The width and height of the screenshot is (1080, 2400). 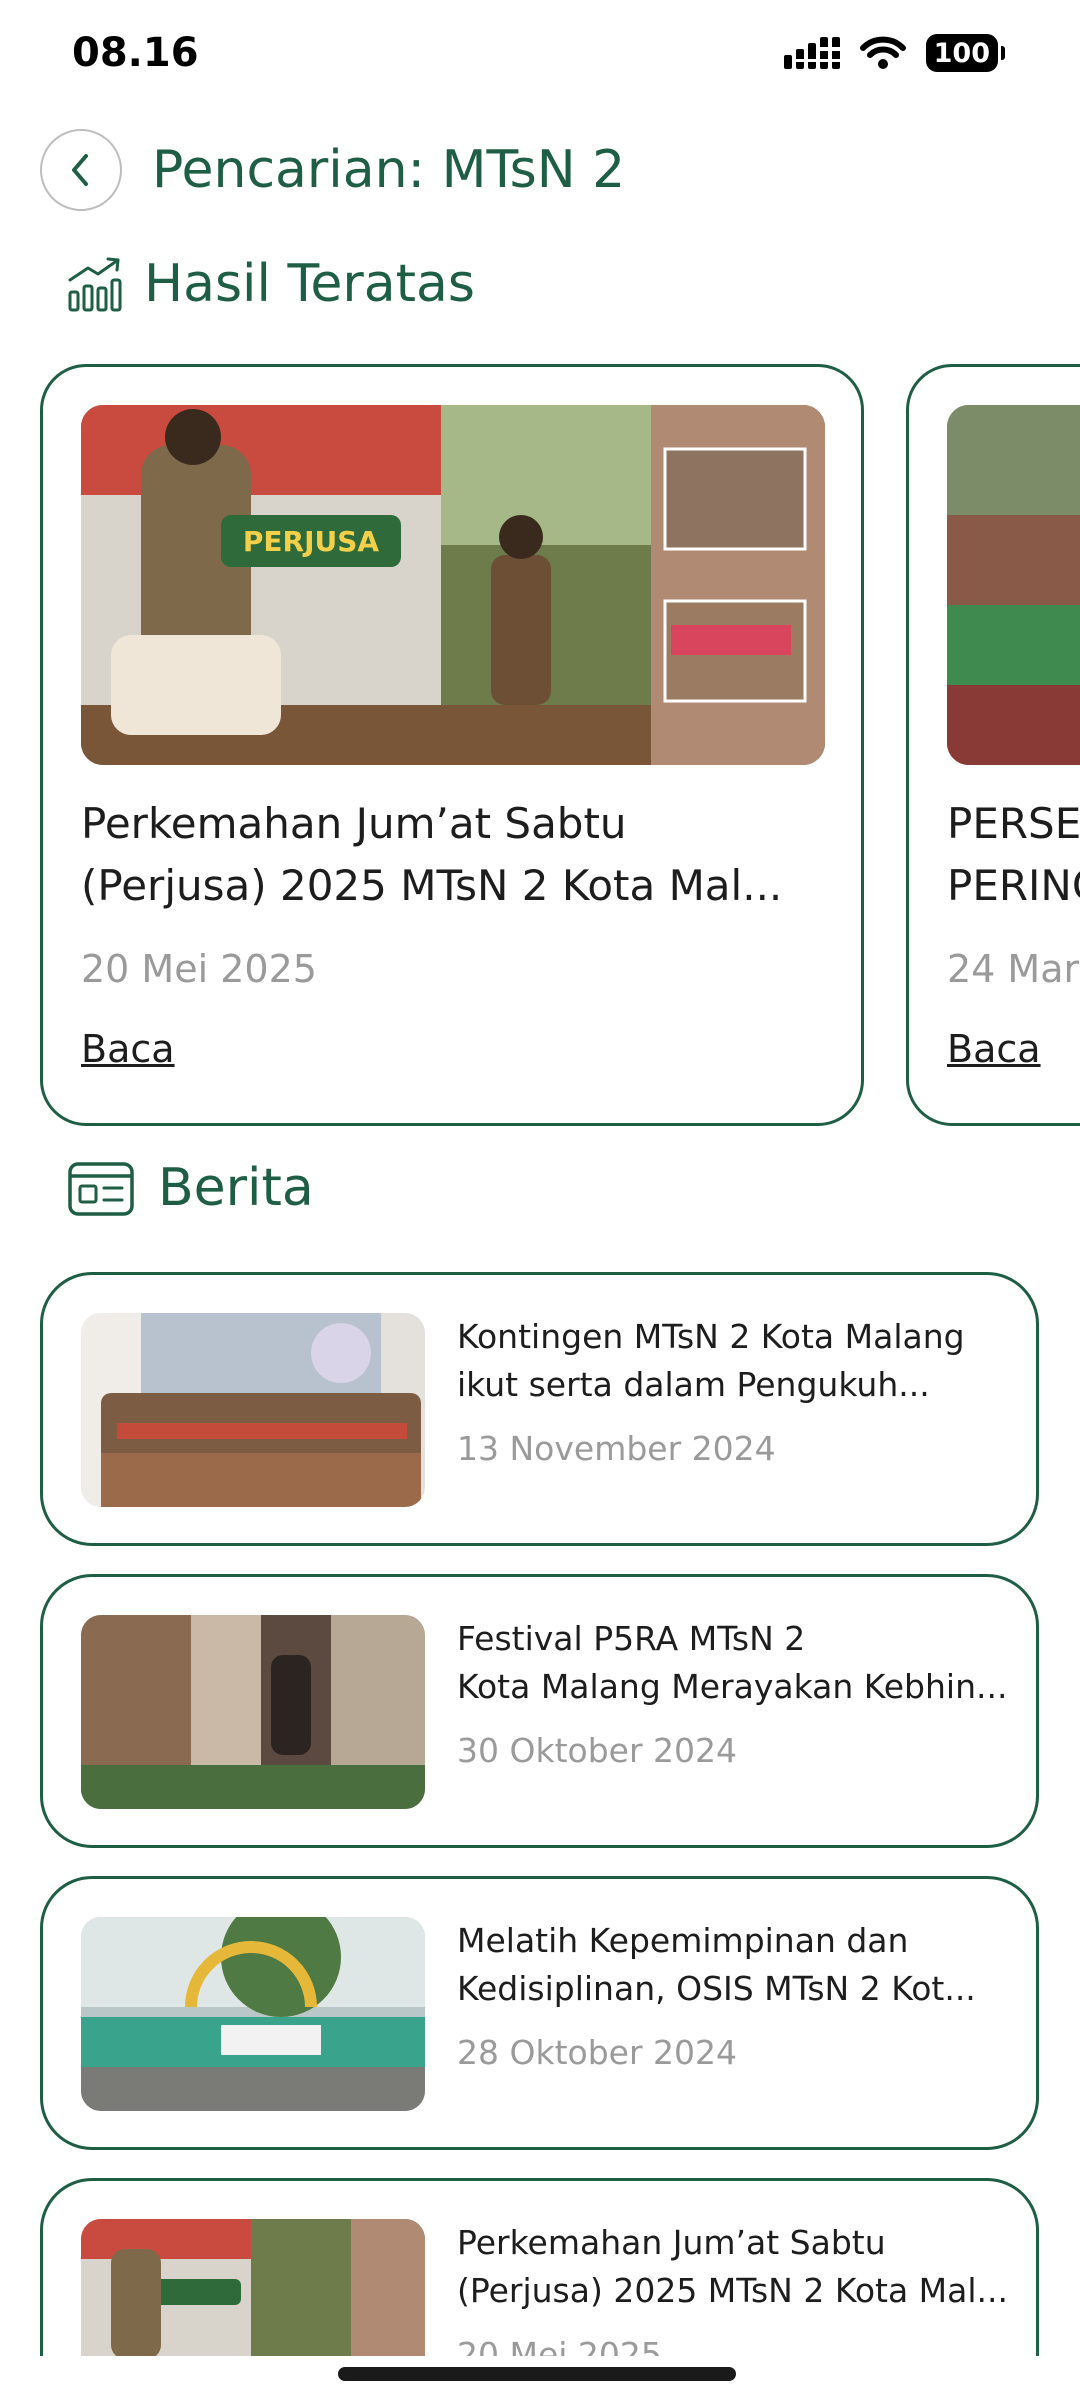 I want to click on news-header: Berita, so click(x=190, y=1188).